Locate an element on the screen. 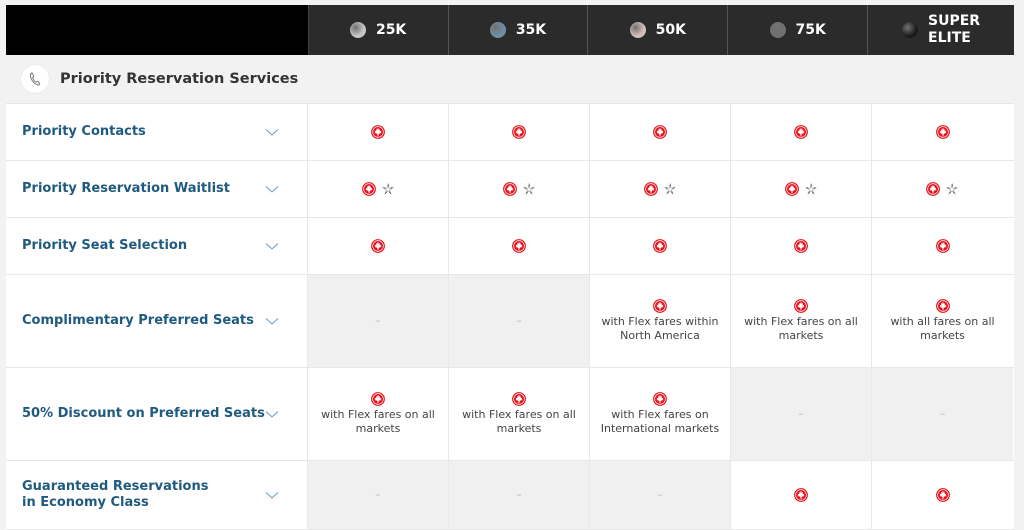 This screenshot has height=530, width=1024. benefit-note: with all fares on all markets is located at coordinates (942, 328).